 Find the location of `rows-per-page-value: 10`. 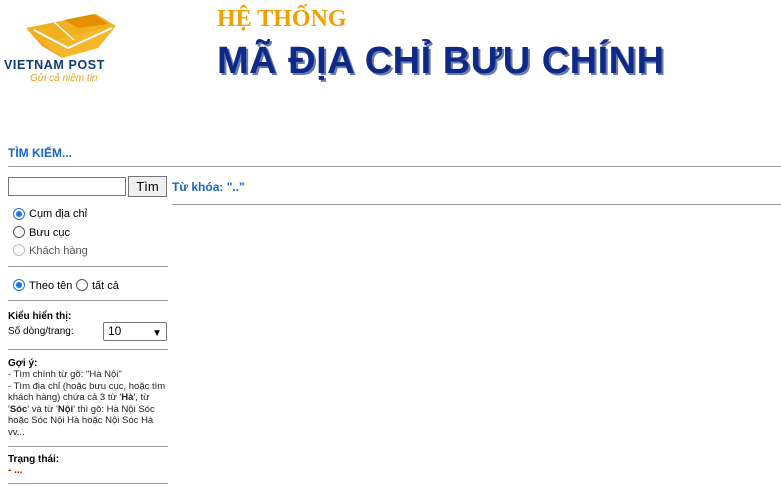

rows-per-page-value: 10 is located at coordinates (115, 331).